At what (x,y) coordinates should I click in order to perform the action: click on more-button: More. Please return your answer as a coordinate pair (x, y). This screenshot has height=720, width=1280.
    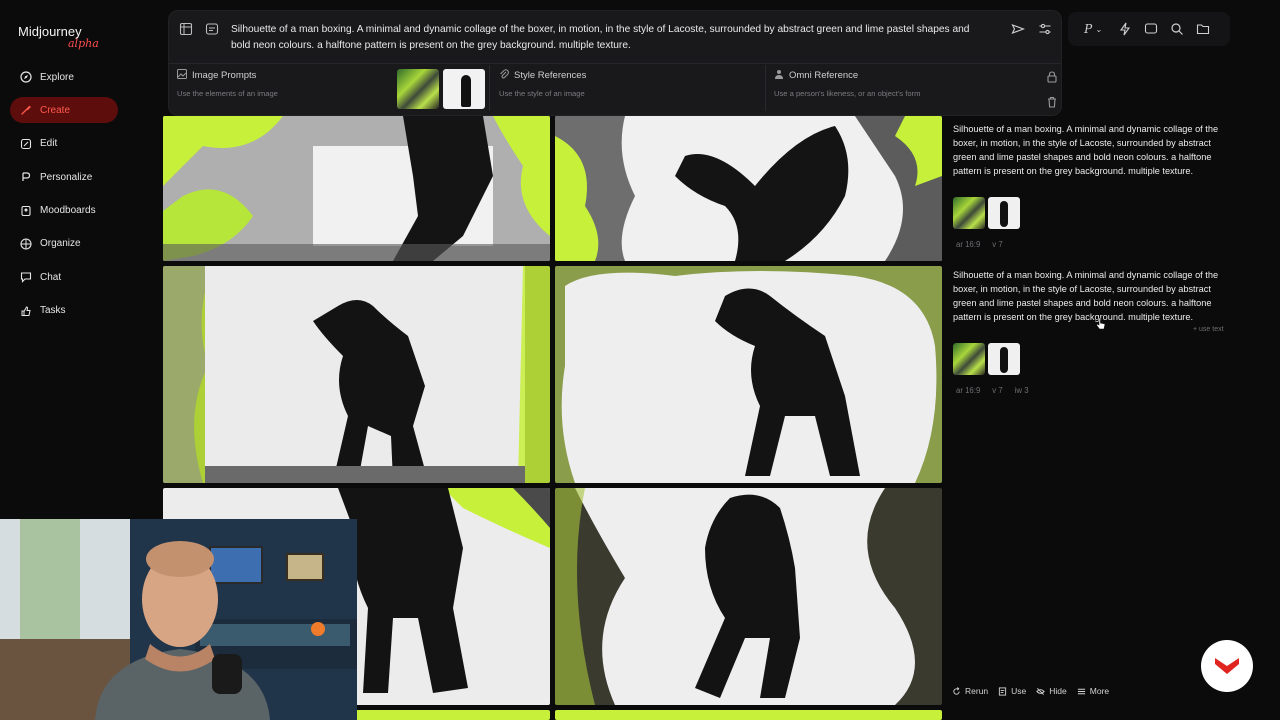
    Looking at the image, I should click on (1093, 691).